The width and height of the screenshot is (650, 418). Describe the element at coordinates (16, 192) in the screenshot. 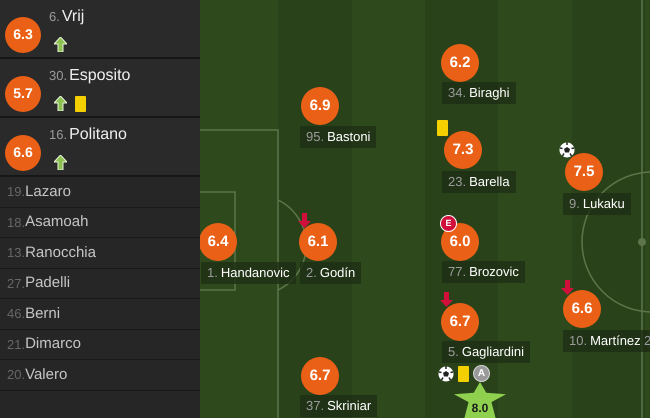

I see `player-number: 19.` at that location.